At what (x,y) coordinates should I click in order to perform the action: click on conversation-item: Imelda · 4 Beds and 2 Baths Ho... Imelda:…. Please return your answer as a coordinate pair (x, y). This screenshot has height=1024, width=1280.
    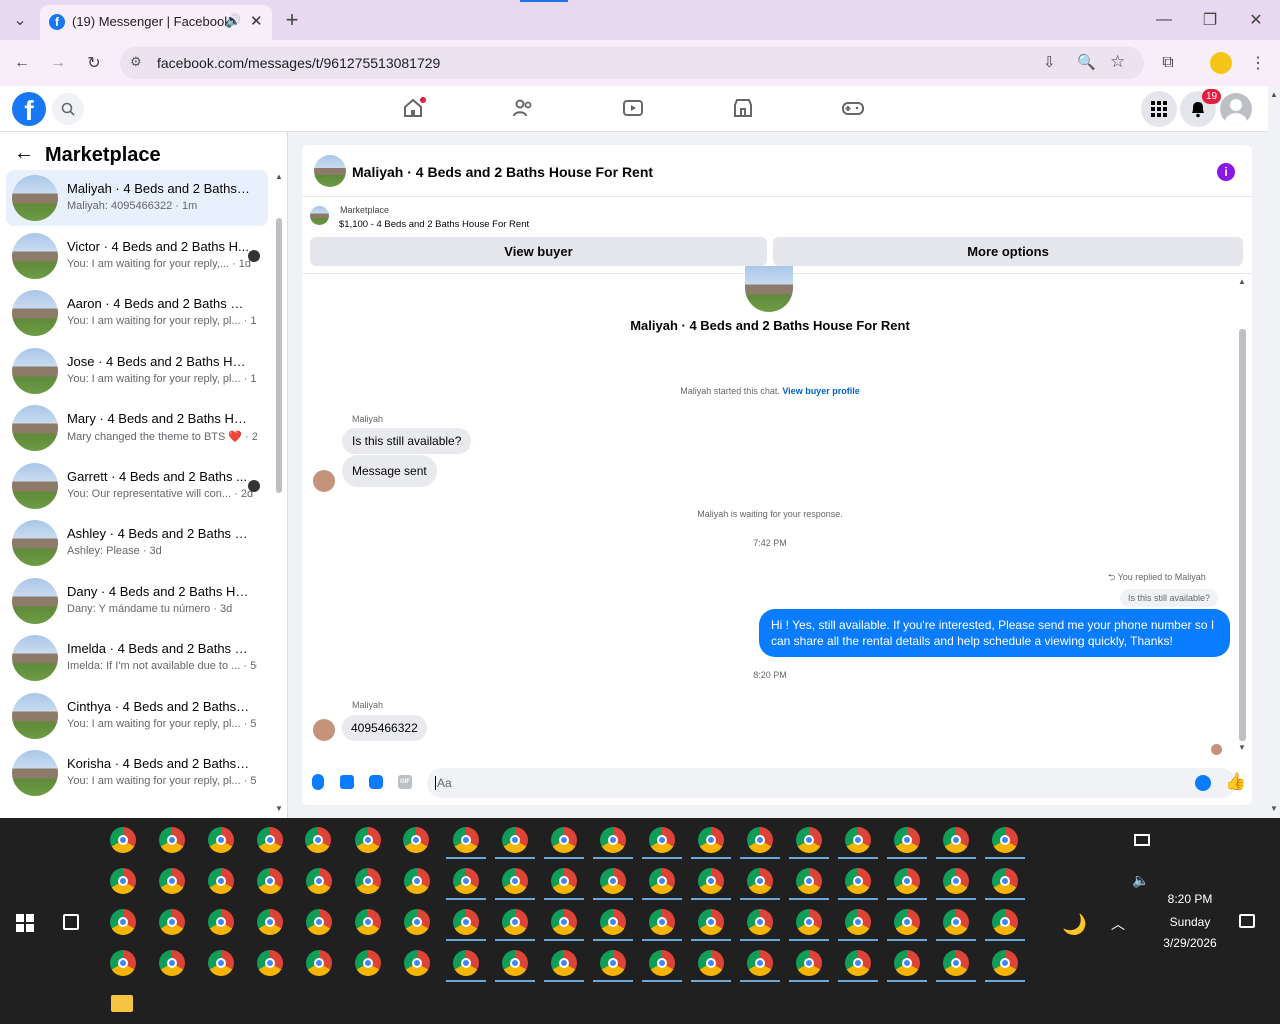
    Looking at the image, I should click on (137, 658).